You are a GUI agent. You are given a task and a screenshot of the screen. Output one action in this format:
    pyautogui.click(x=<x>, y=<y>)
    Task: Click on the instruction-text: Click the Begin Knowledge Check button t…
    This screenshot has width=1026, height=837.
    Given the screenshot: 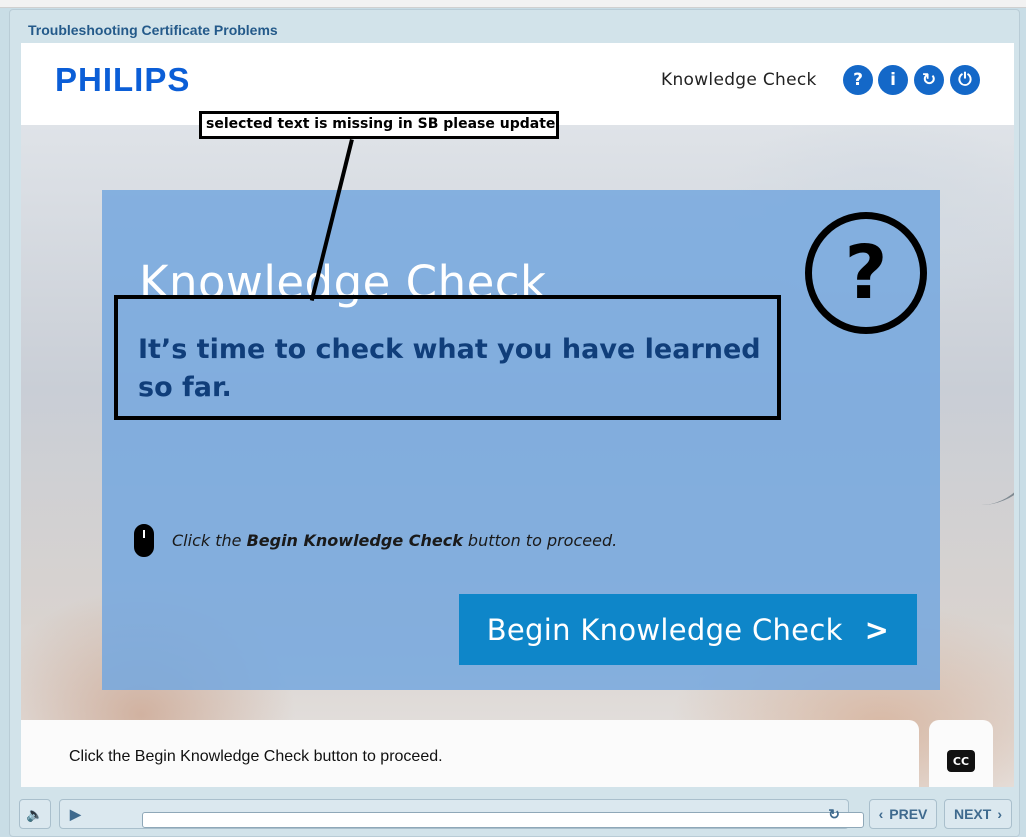 What is the action you would take?
    pyautogui.click(x=395, y=540)
    